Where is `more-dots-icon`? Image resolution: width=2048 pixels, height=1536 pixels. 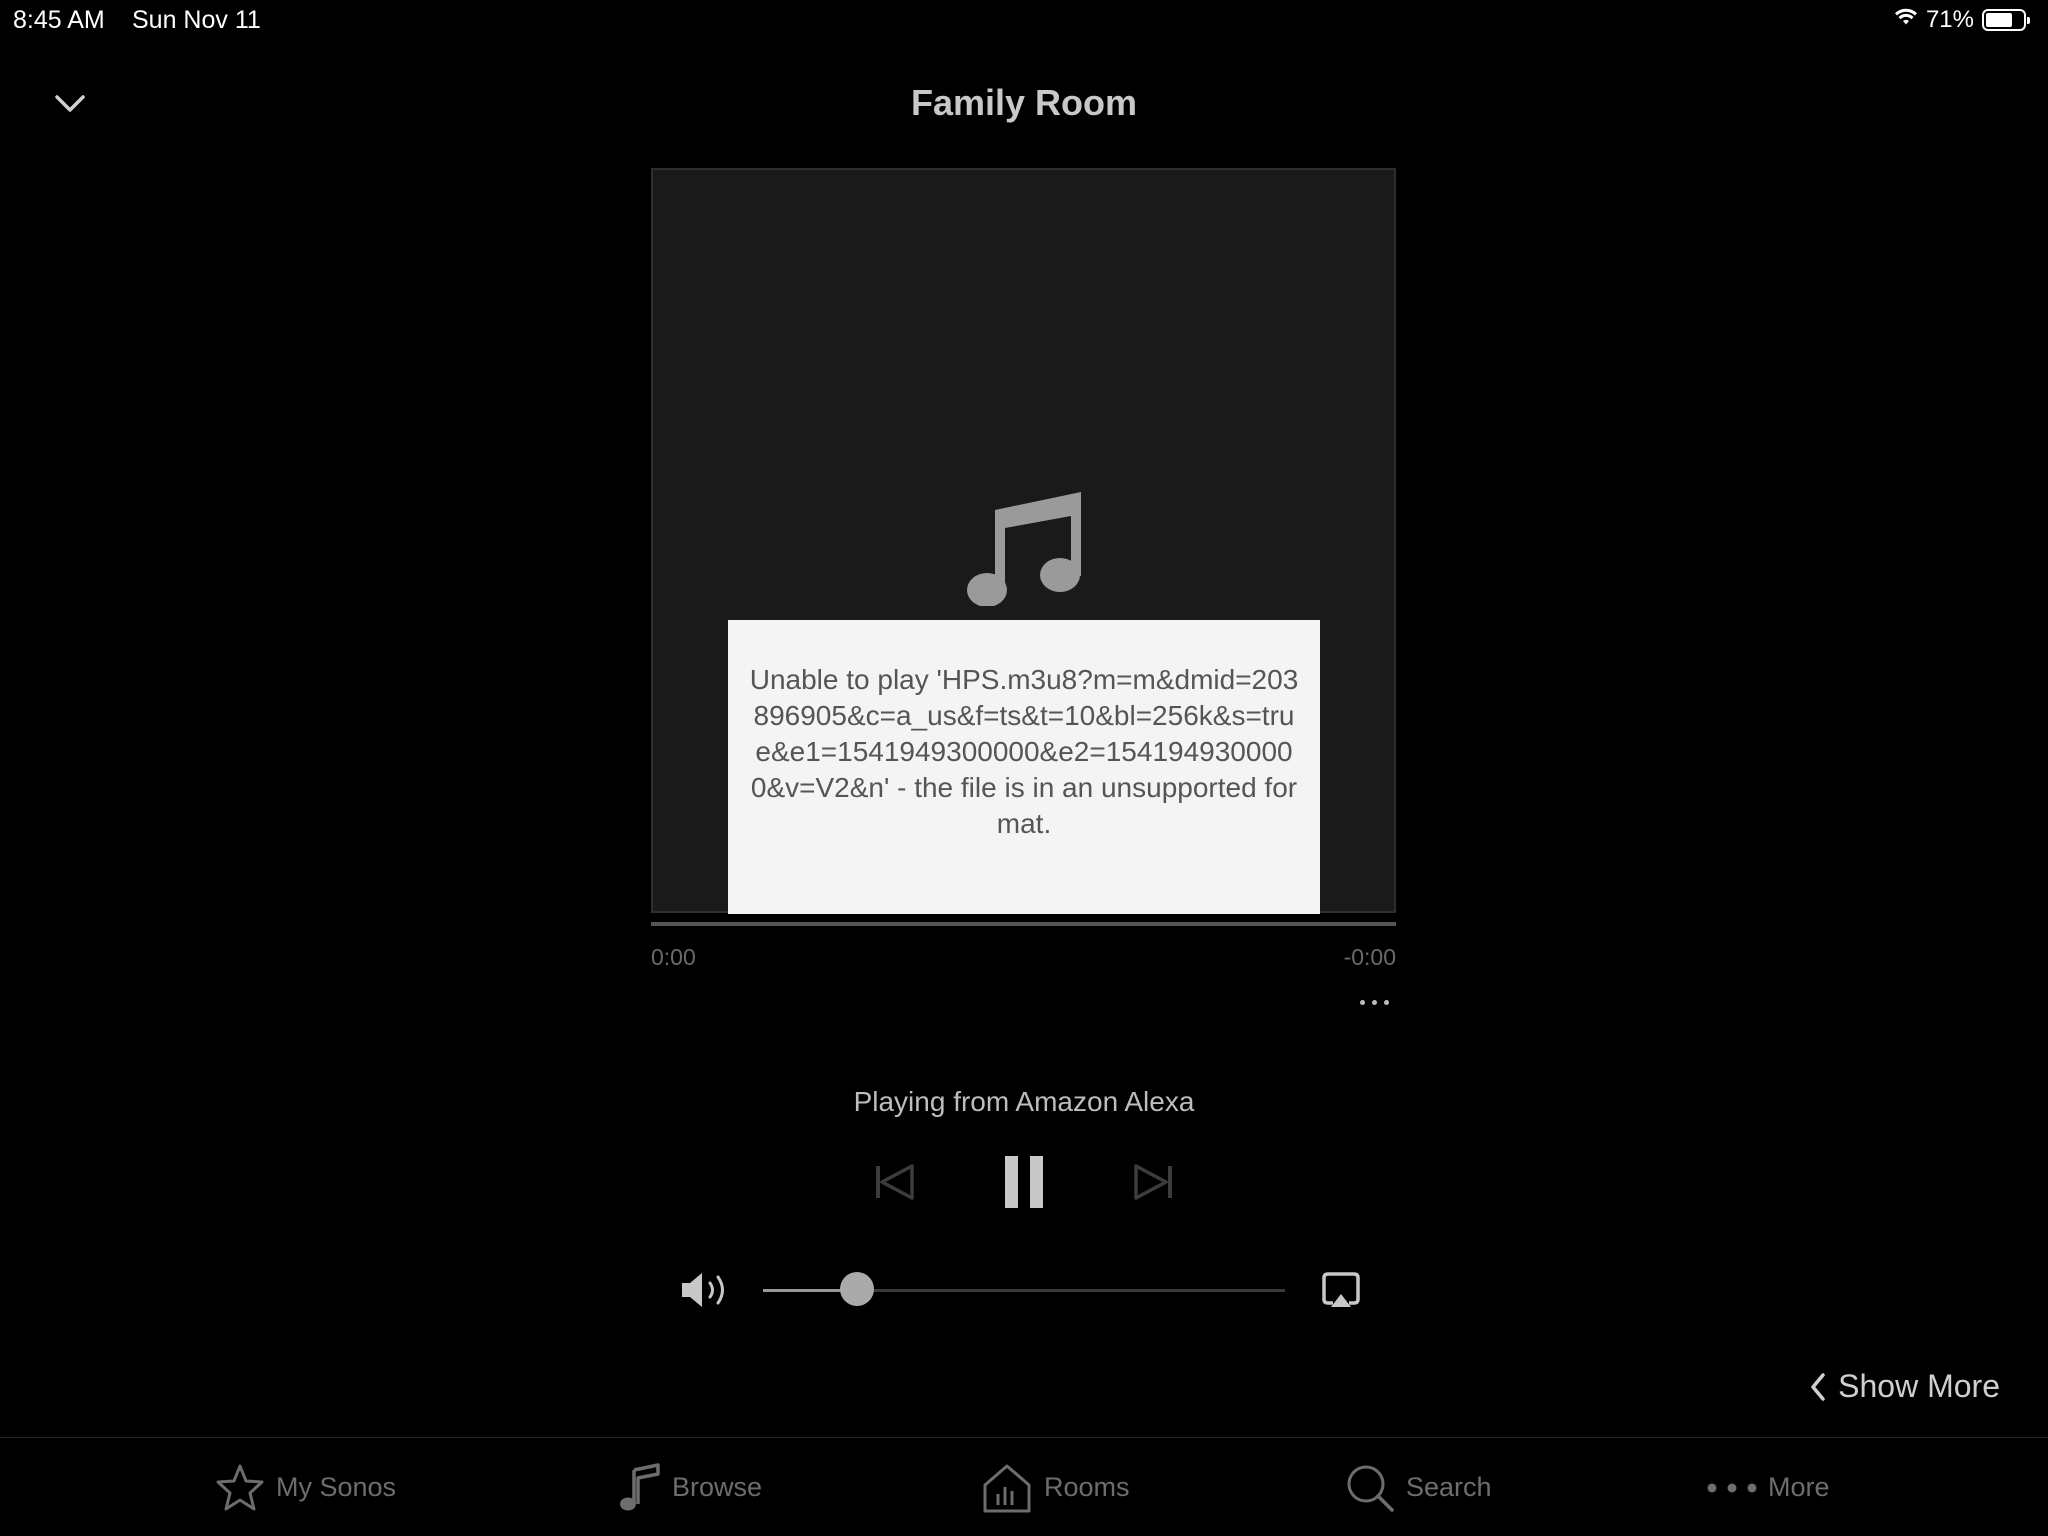
more-dots-icon is located at coordinates (1732, 1487).